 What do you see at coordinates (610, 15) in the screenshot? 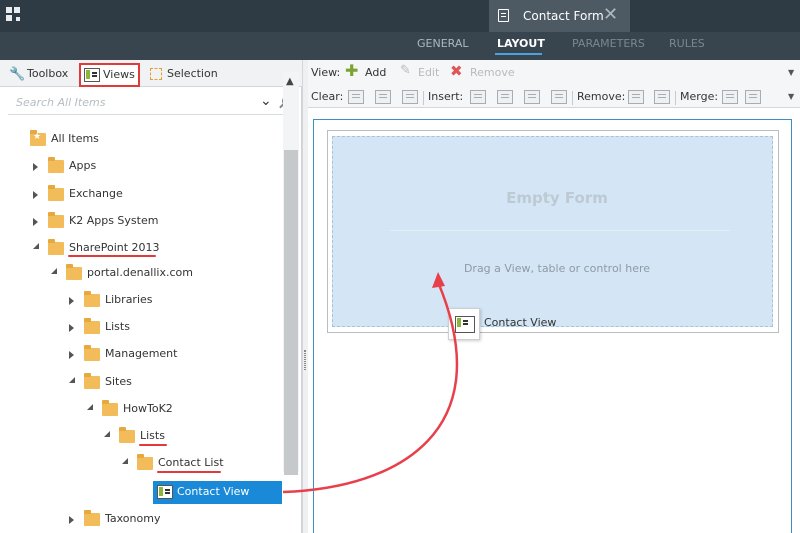
I see `close-icon: ✕` at bounding box center [610, 15].